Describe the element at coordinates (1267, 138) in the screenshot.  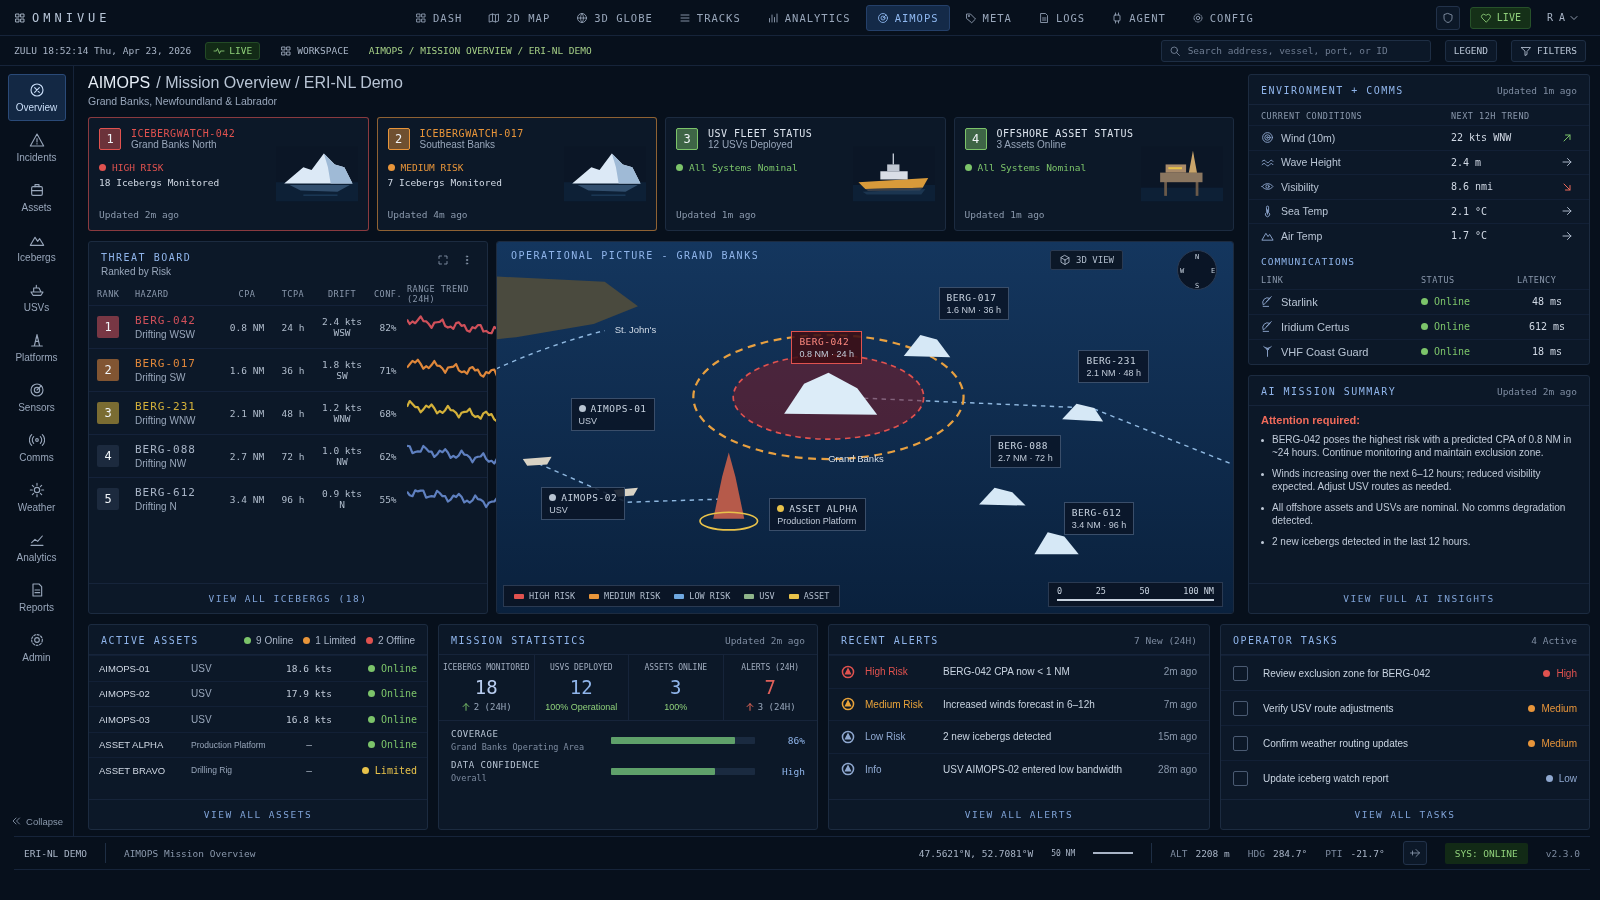
I see `rings-icon` at that location.